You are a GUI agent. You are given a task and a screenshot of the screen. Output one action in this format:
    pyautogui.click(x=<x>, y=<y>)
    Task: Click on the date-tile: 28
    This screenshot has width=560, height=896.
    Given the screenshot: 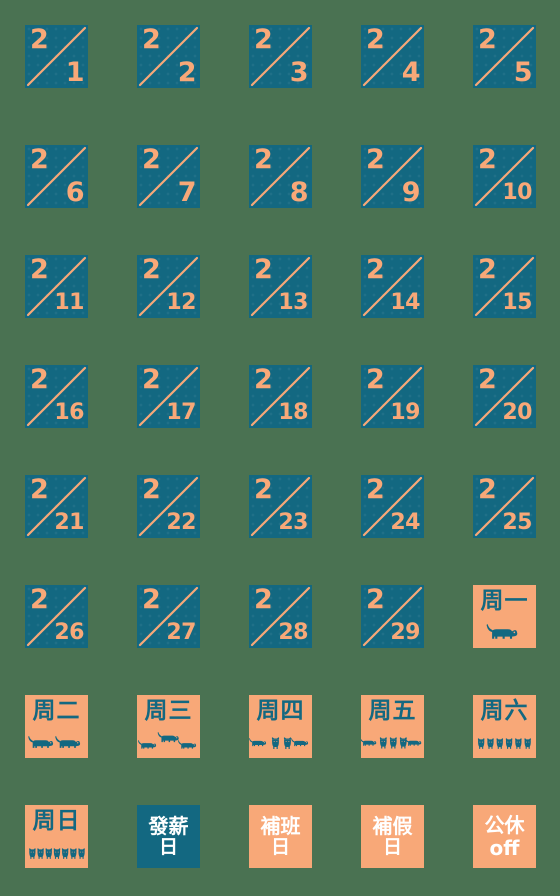 What is the action you would take?
    pyautogui.click(x=280, y=176)
    